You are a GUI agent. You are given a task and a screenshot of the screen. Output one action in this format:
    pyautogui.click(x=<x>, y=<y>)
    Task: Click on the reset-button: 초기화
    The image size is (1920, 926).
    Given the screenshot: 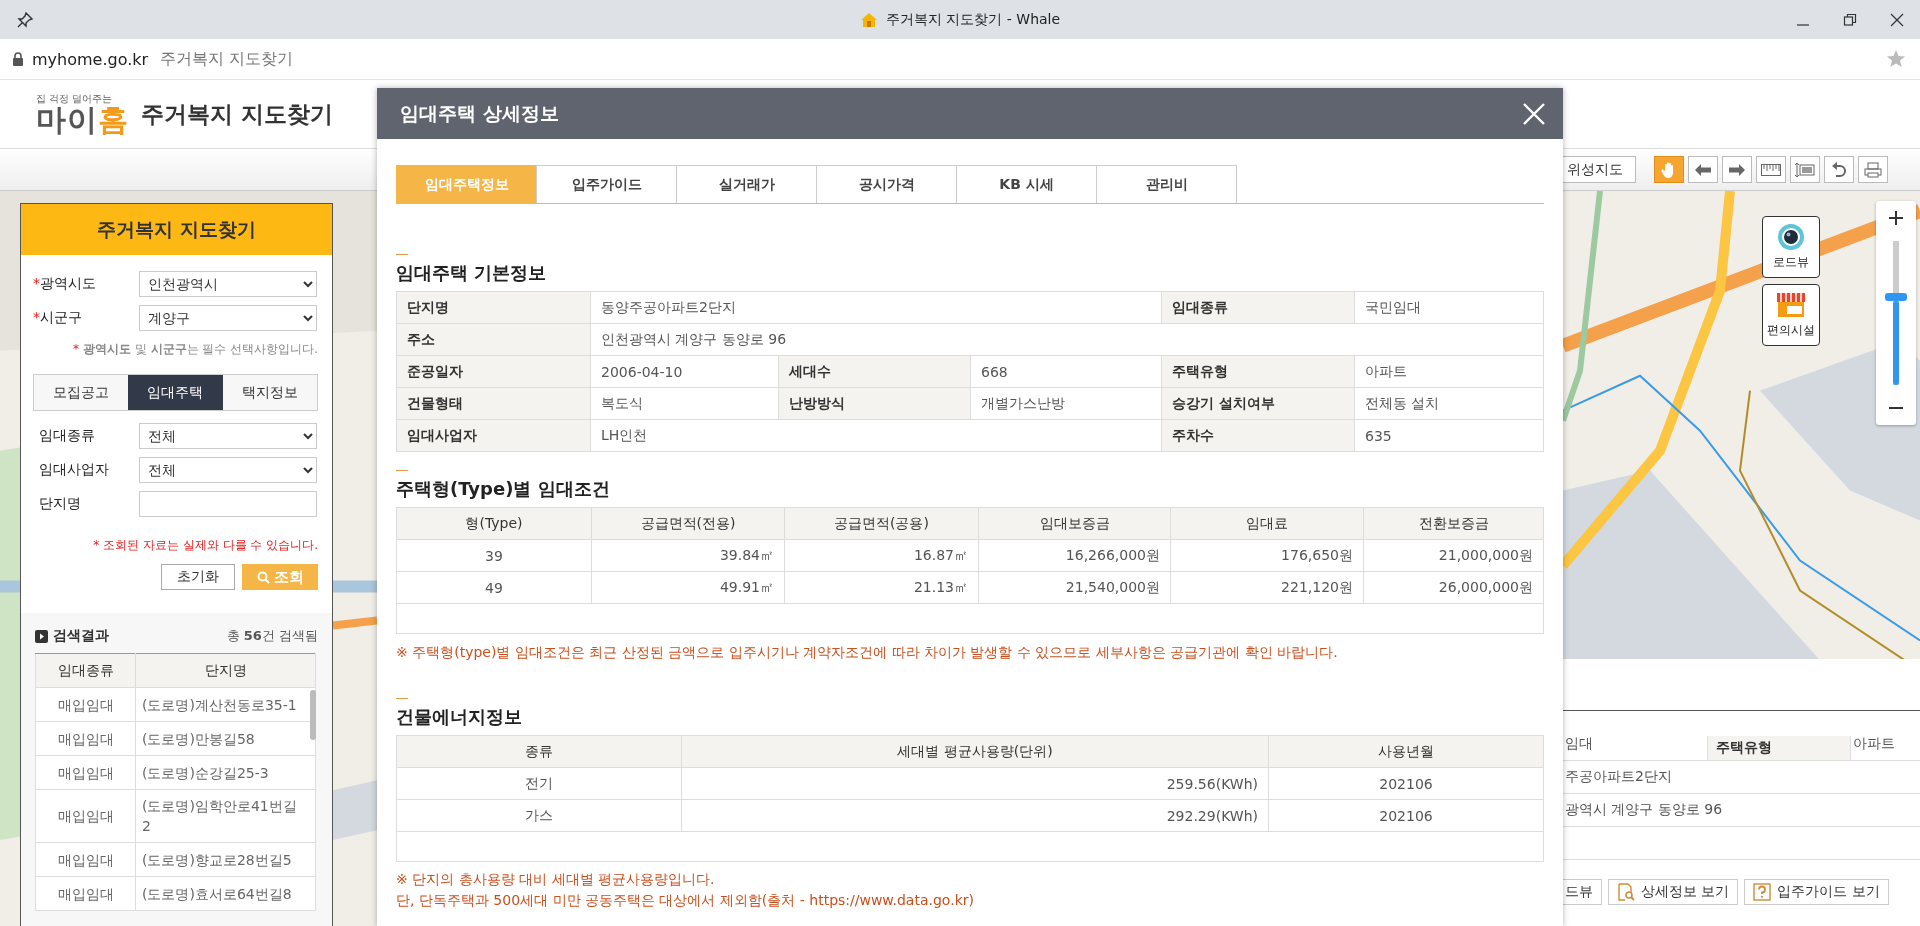 What is the action you would take?
    pyautogui.click(x=198, y=577)
    